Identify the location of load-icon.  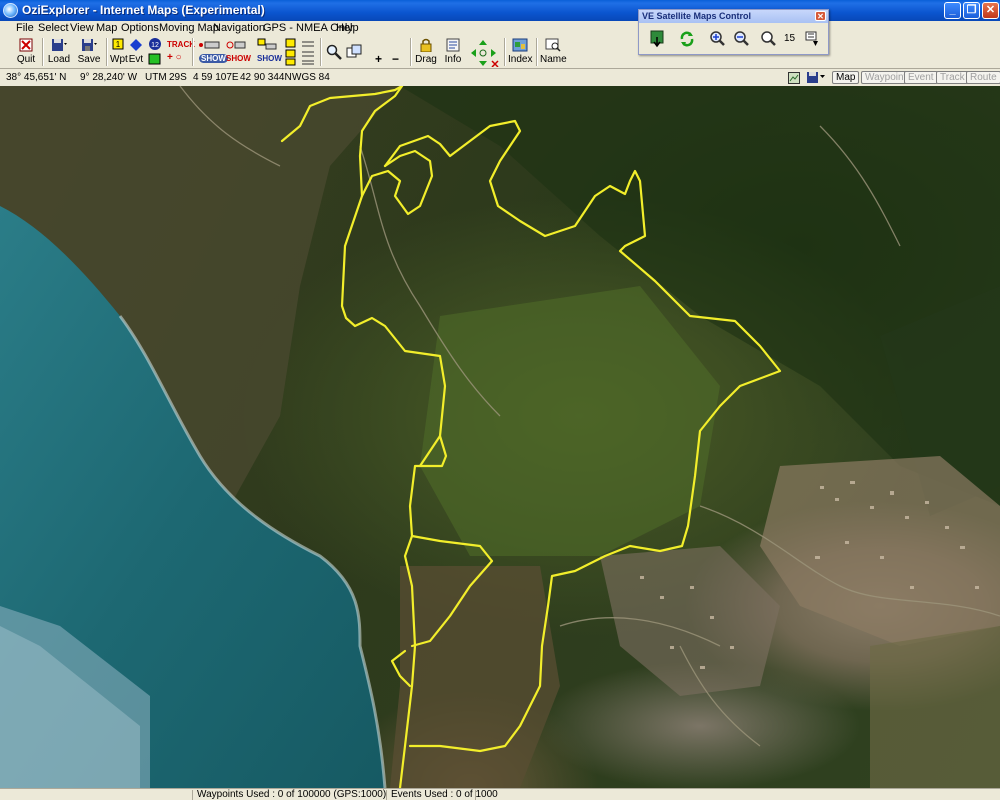
(59, 45).